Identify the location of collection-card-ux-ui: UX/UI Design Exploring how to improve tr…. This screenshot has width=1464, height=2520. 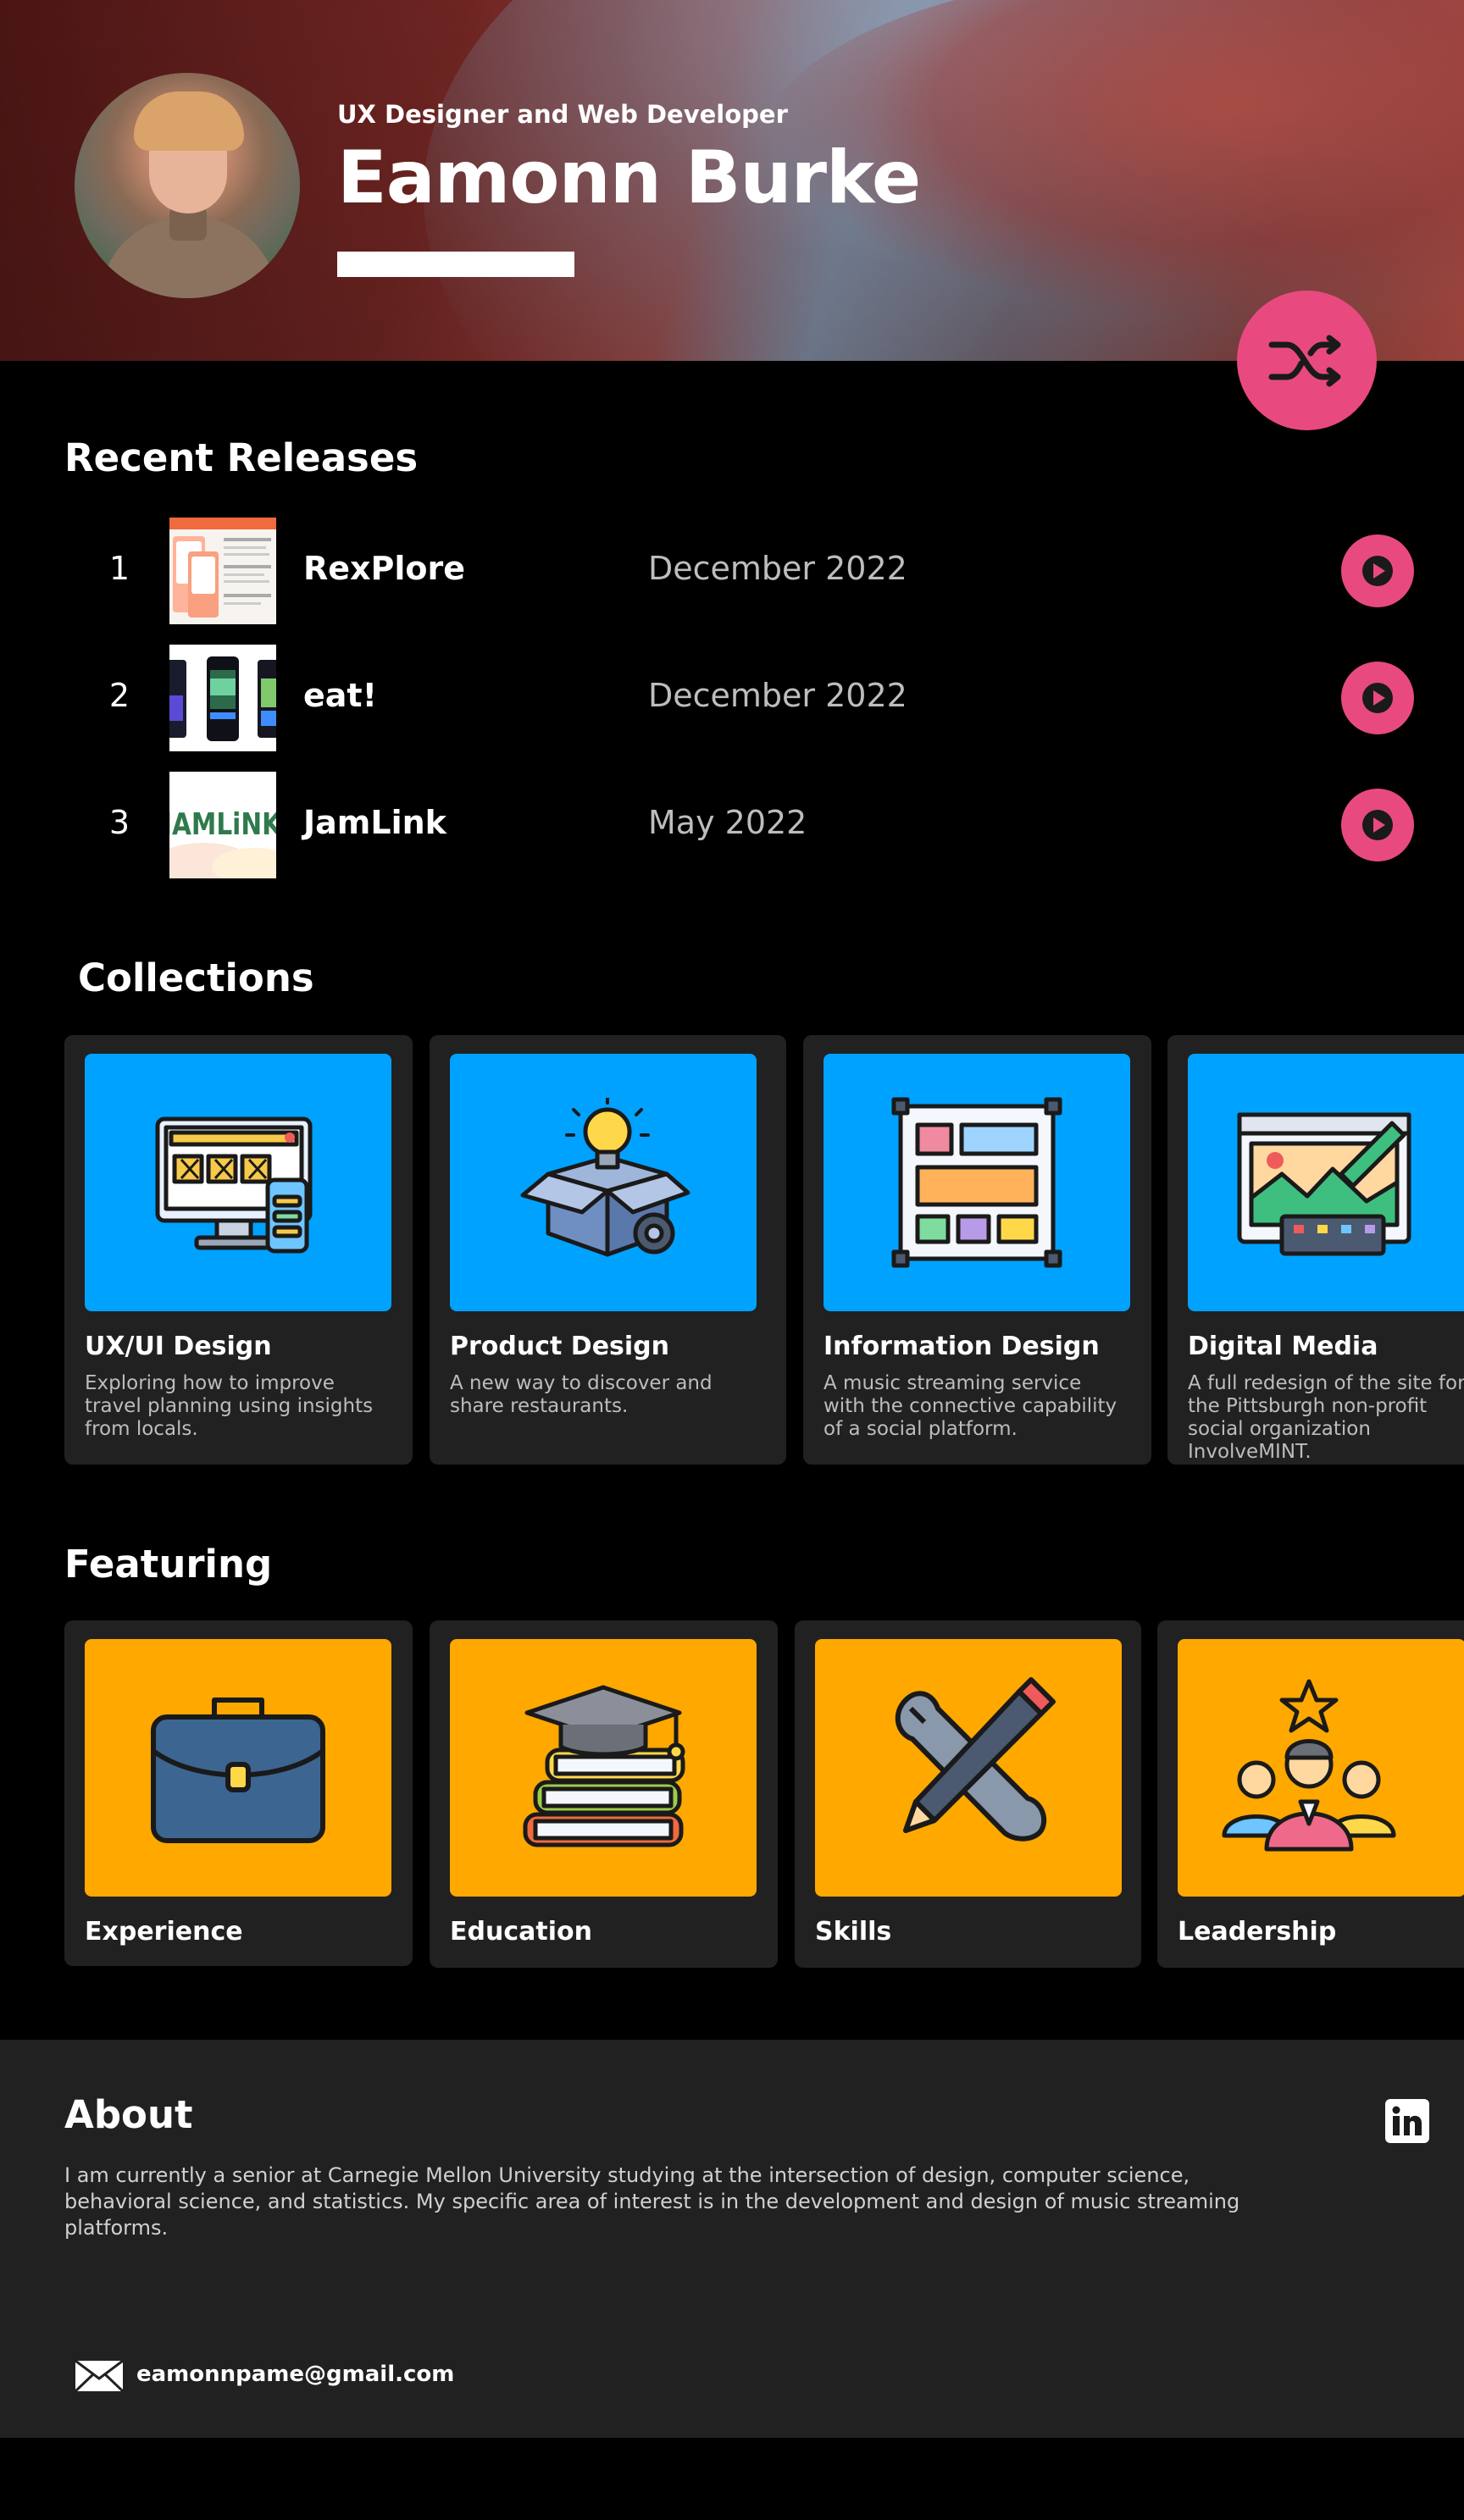
(238, 1250).